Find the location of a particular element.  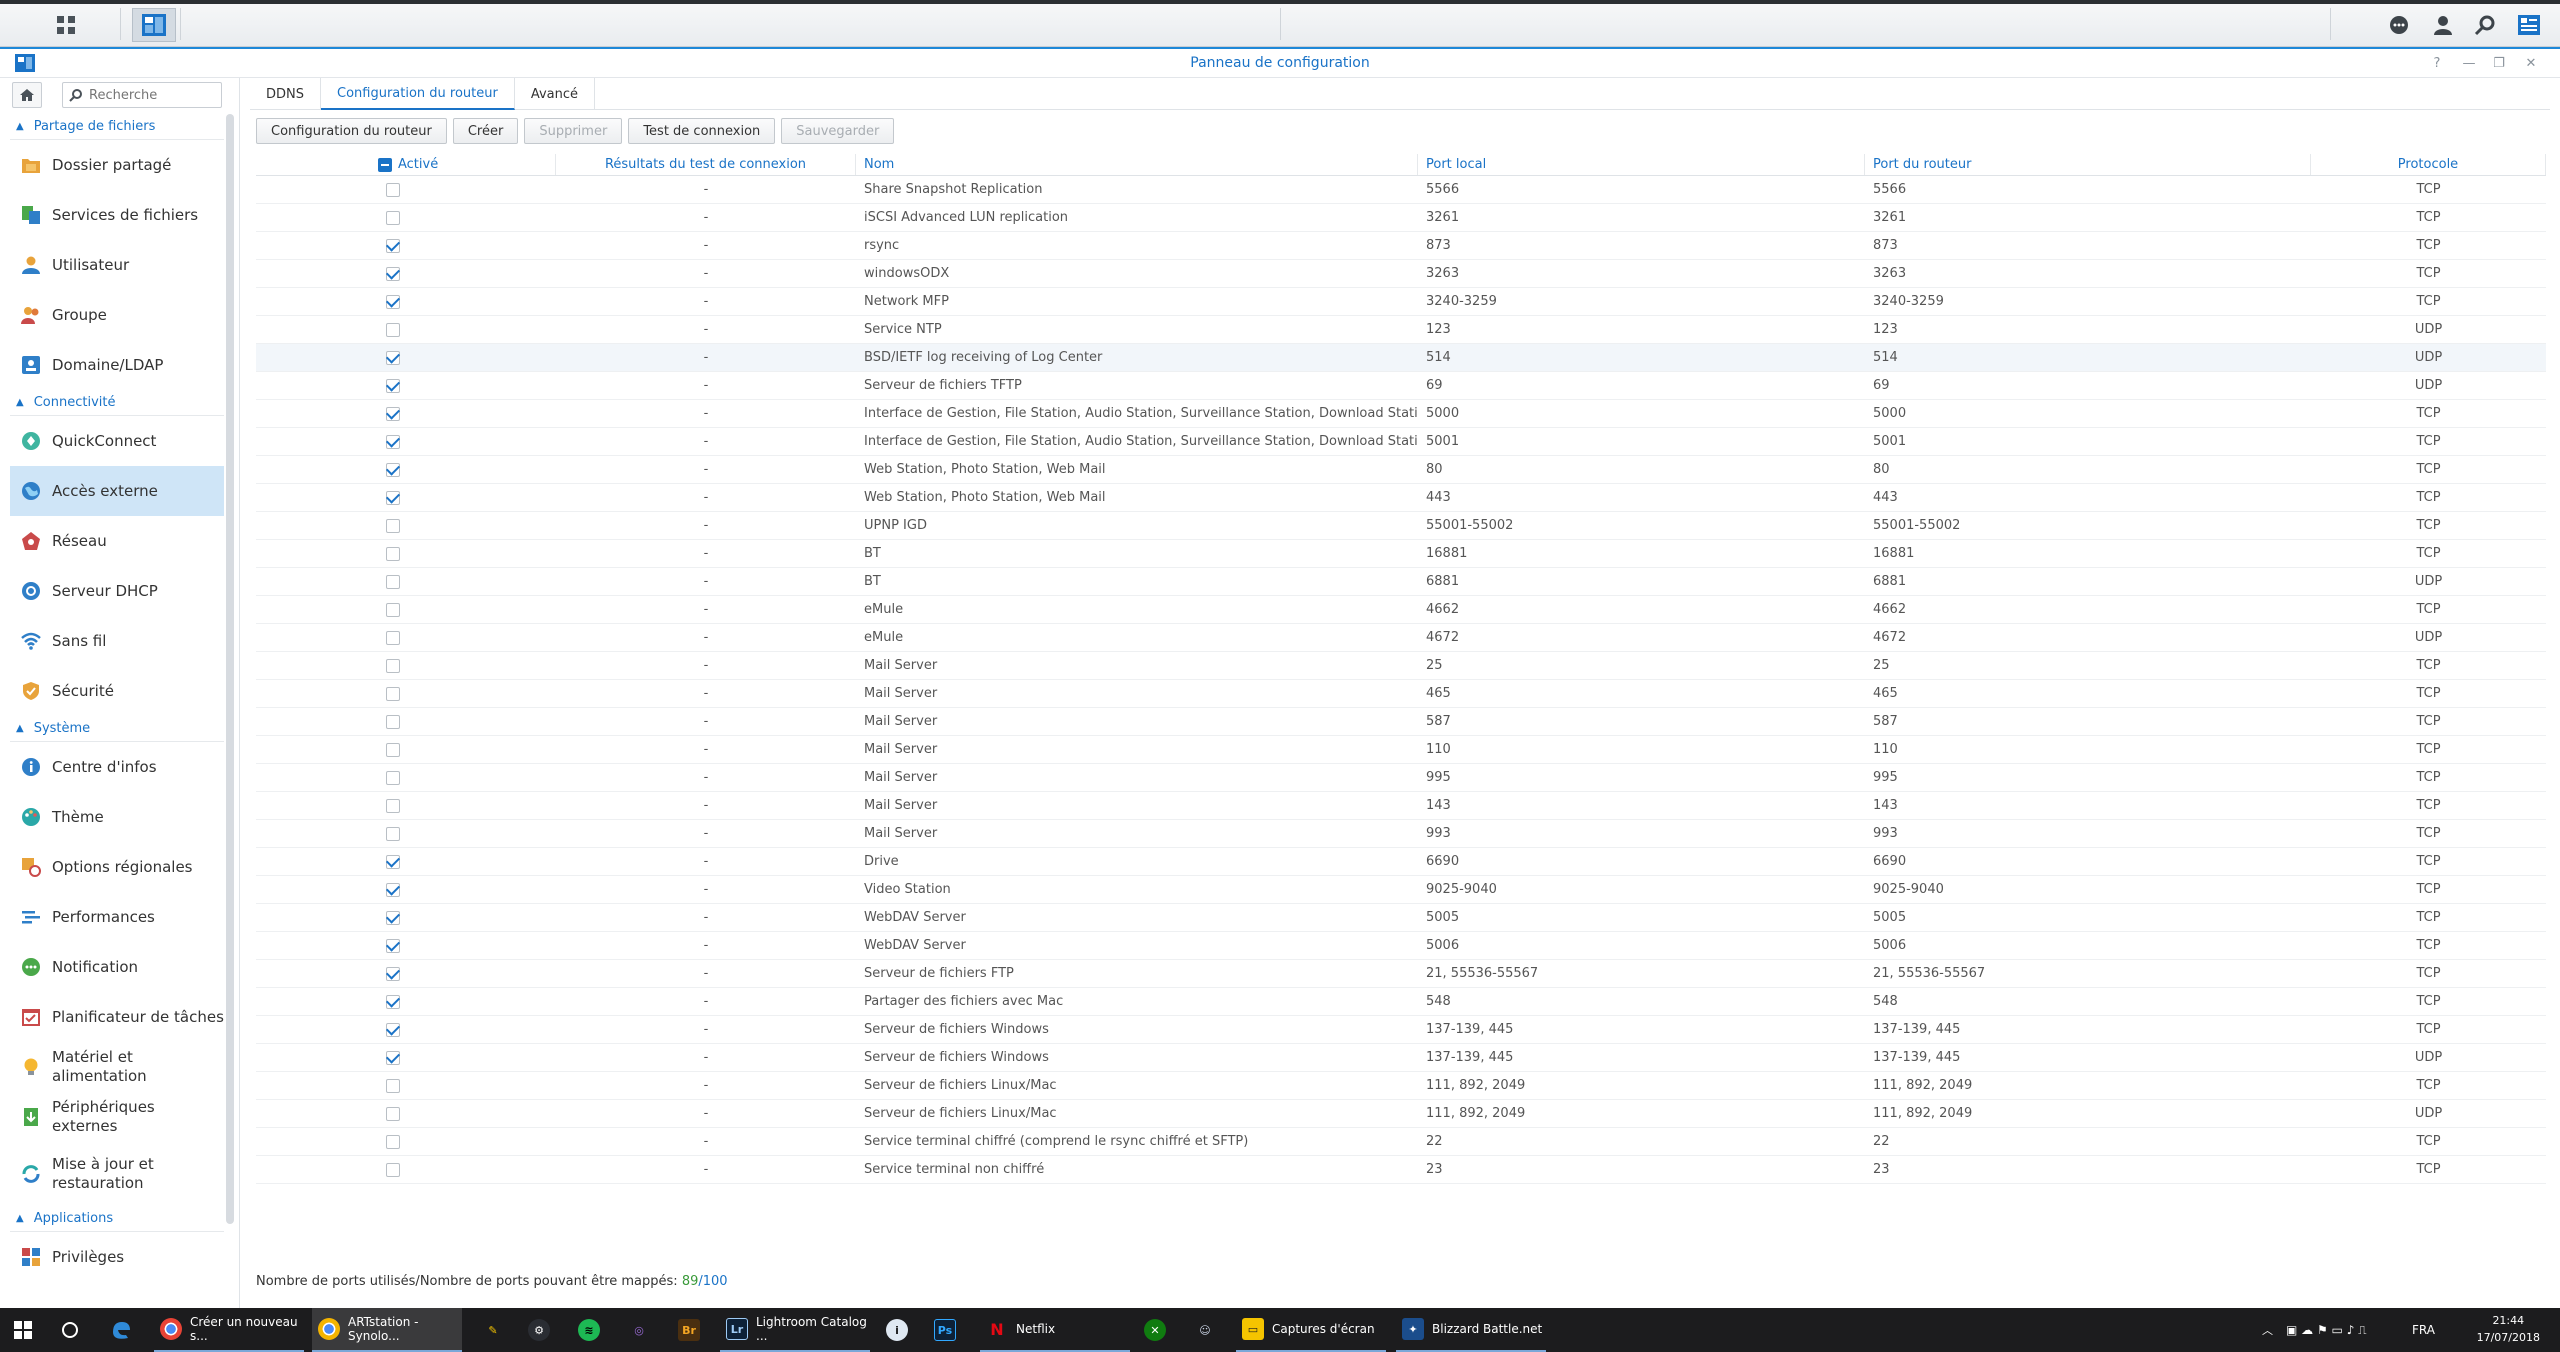

header-router-port: Port du routeur is located at coordinates (2088, 164).